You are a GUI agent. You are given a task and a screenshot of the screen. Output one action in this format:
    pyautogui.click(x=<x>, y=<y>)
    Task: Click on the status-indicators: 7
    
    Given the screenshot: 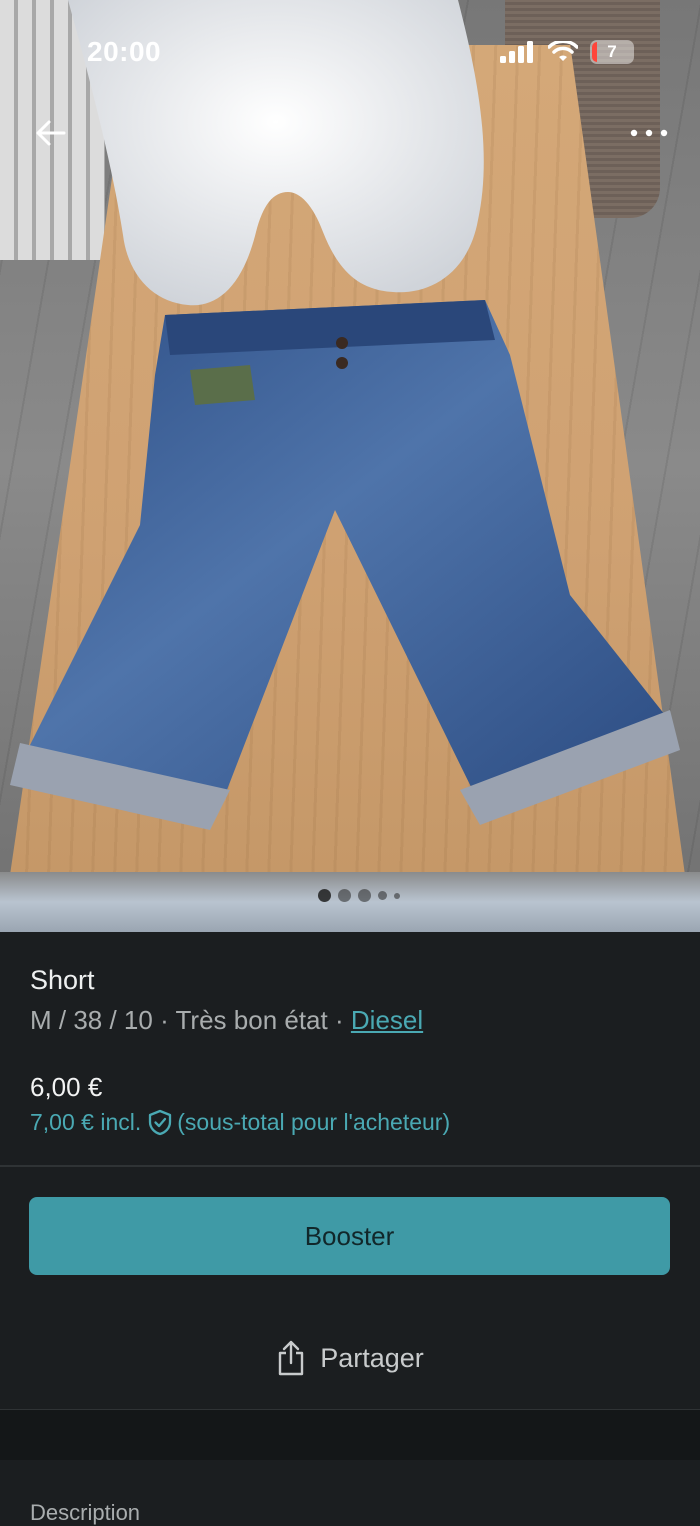 What is the action you would take?
    pyautogui.click(x=567, y=52)
    